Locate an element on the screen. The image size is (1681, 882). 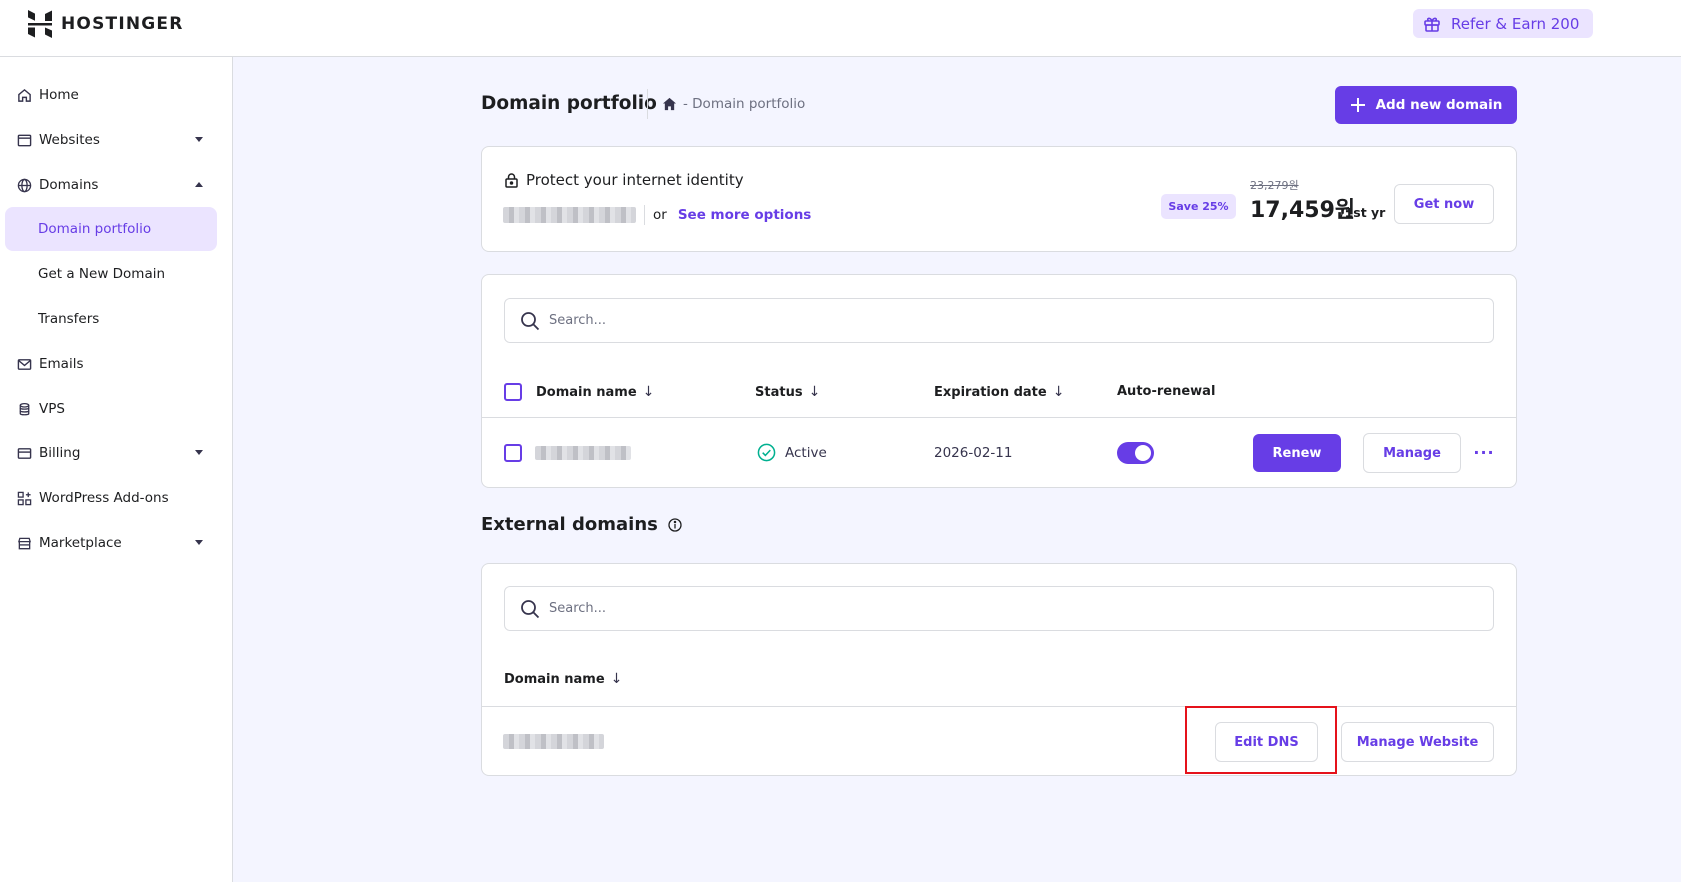
expiration-date: 2026-02-11 is located at coordinates (973, 453).